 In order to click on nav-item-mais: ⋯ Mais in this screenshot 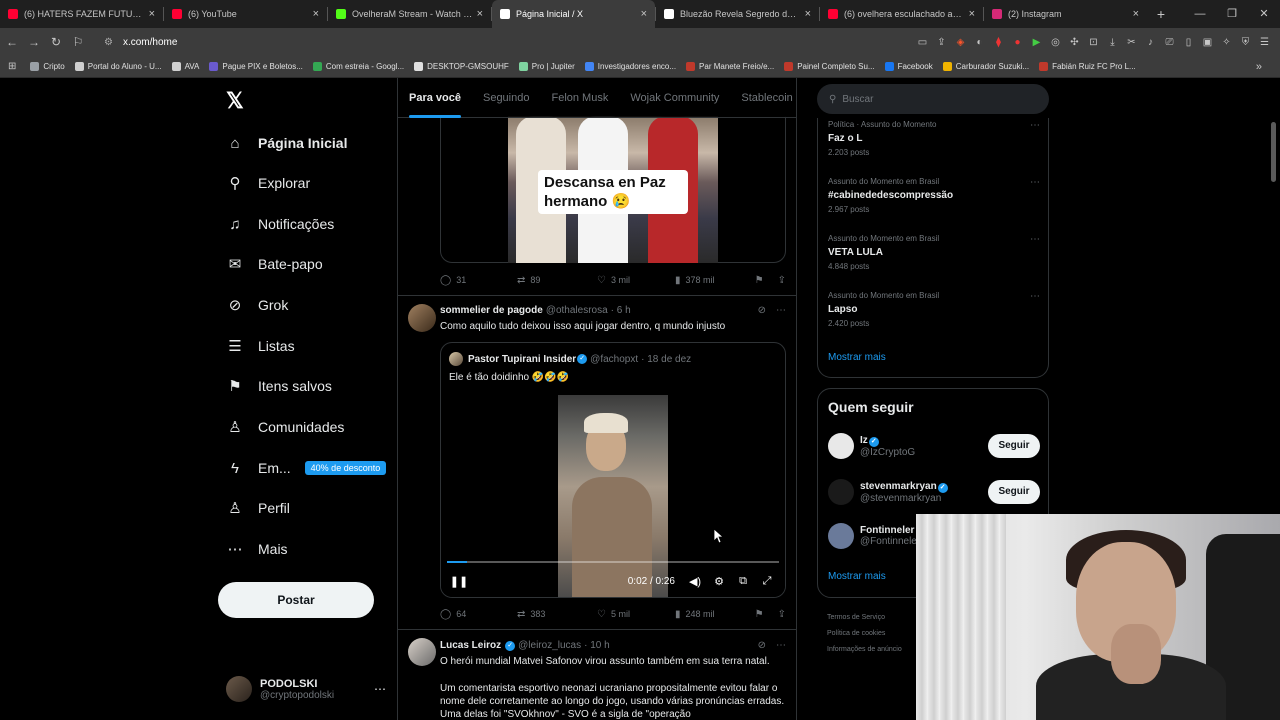, I will do `click(257, 549)`.